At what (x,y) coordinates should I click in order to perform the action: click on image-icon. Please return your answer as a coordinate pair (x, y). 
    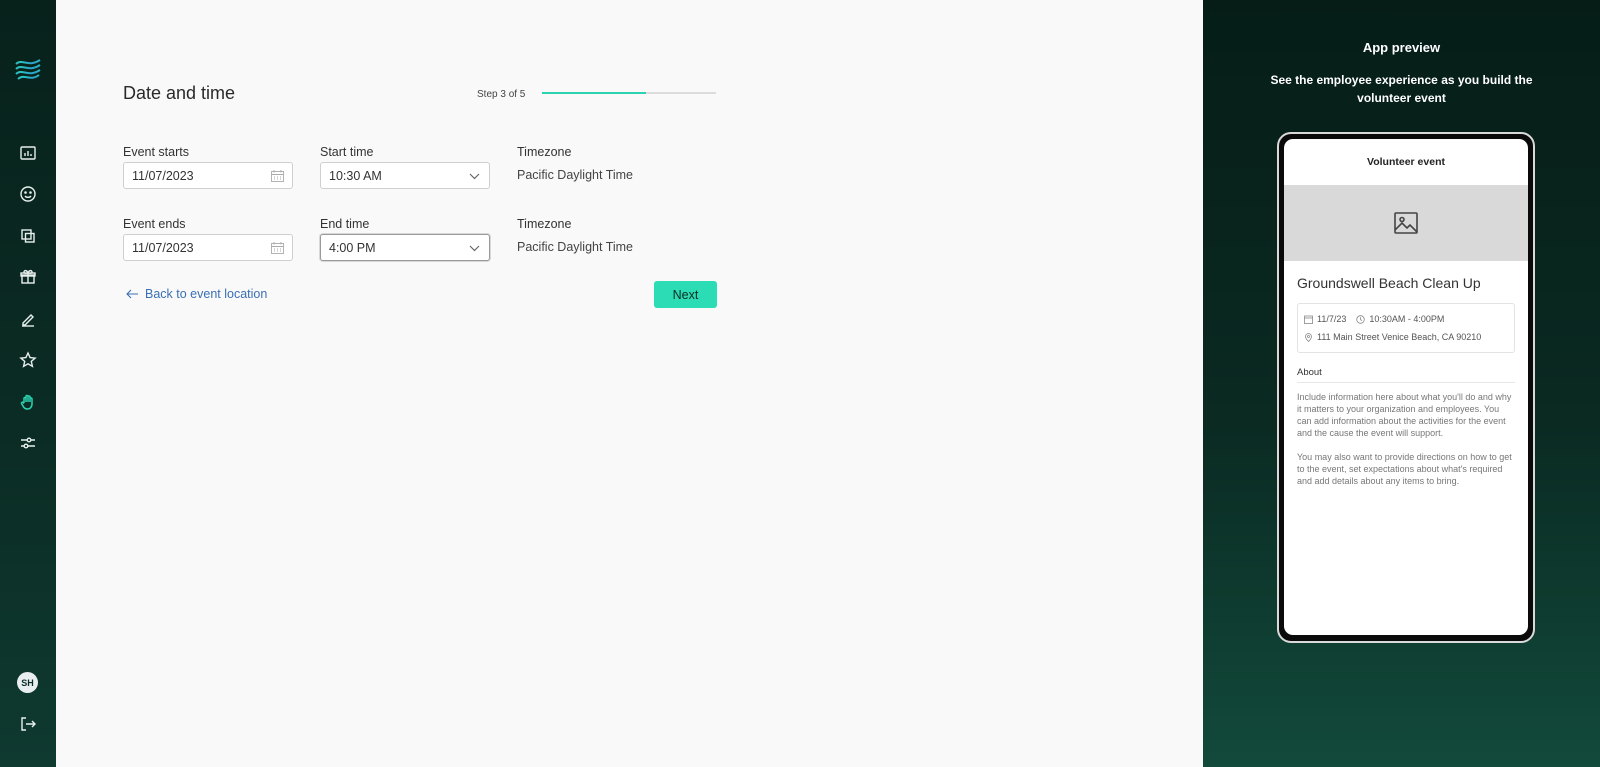
    Looking at the image, I should click on (1406, 223).